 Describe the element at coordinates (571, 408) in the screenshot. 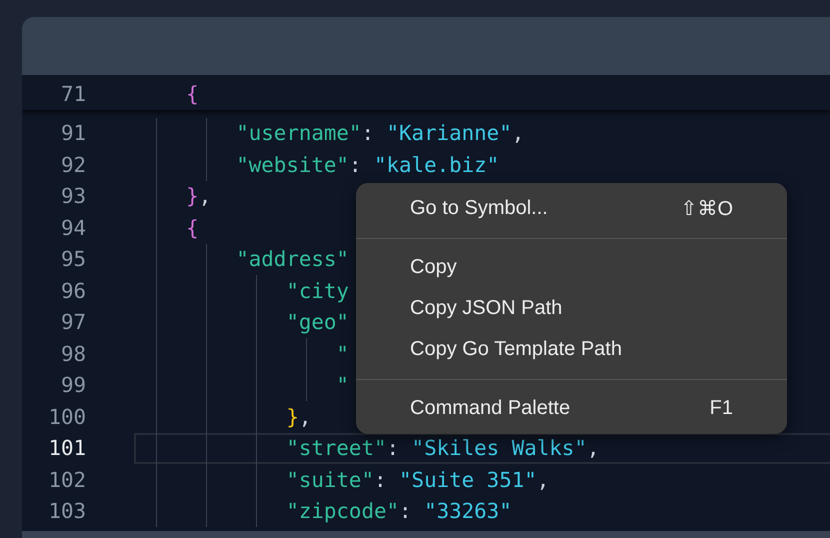

I see `menu-item: Command Palette F1` at that location.